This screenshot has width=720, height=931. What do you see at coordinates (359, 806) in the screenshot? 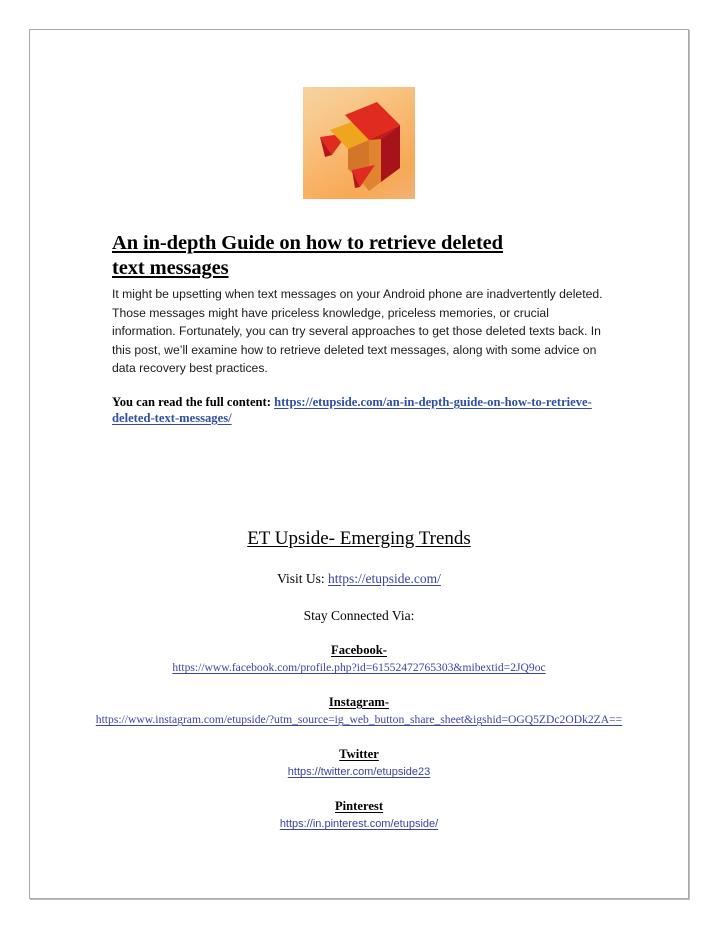
I see `social-label-pinterest: Pinterest` at bounding box center [359, 806].